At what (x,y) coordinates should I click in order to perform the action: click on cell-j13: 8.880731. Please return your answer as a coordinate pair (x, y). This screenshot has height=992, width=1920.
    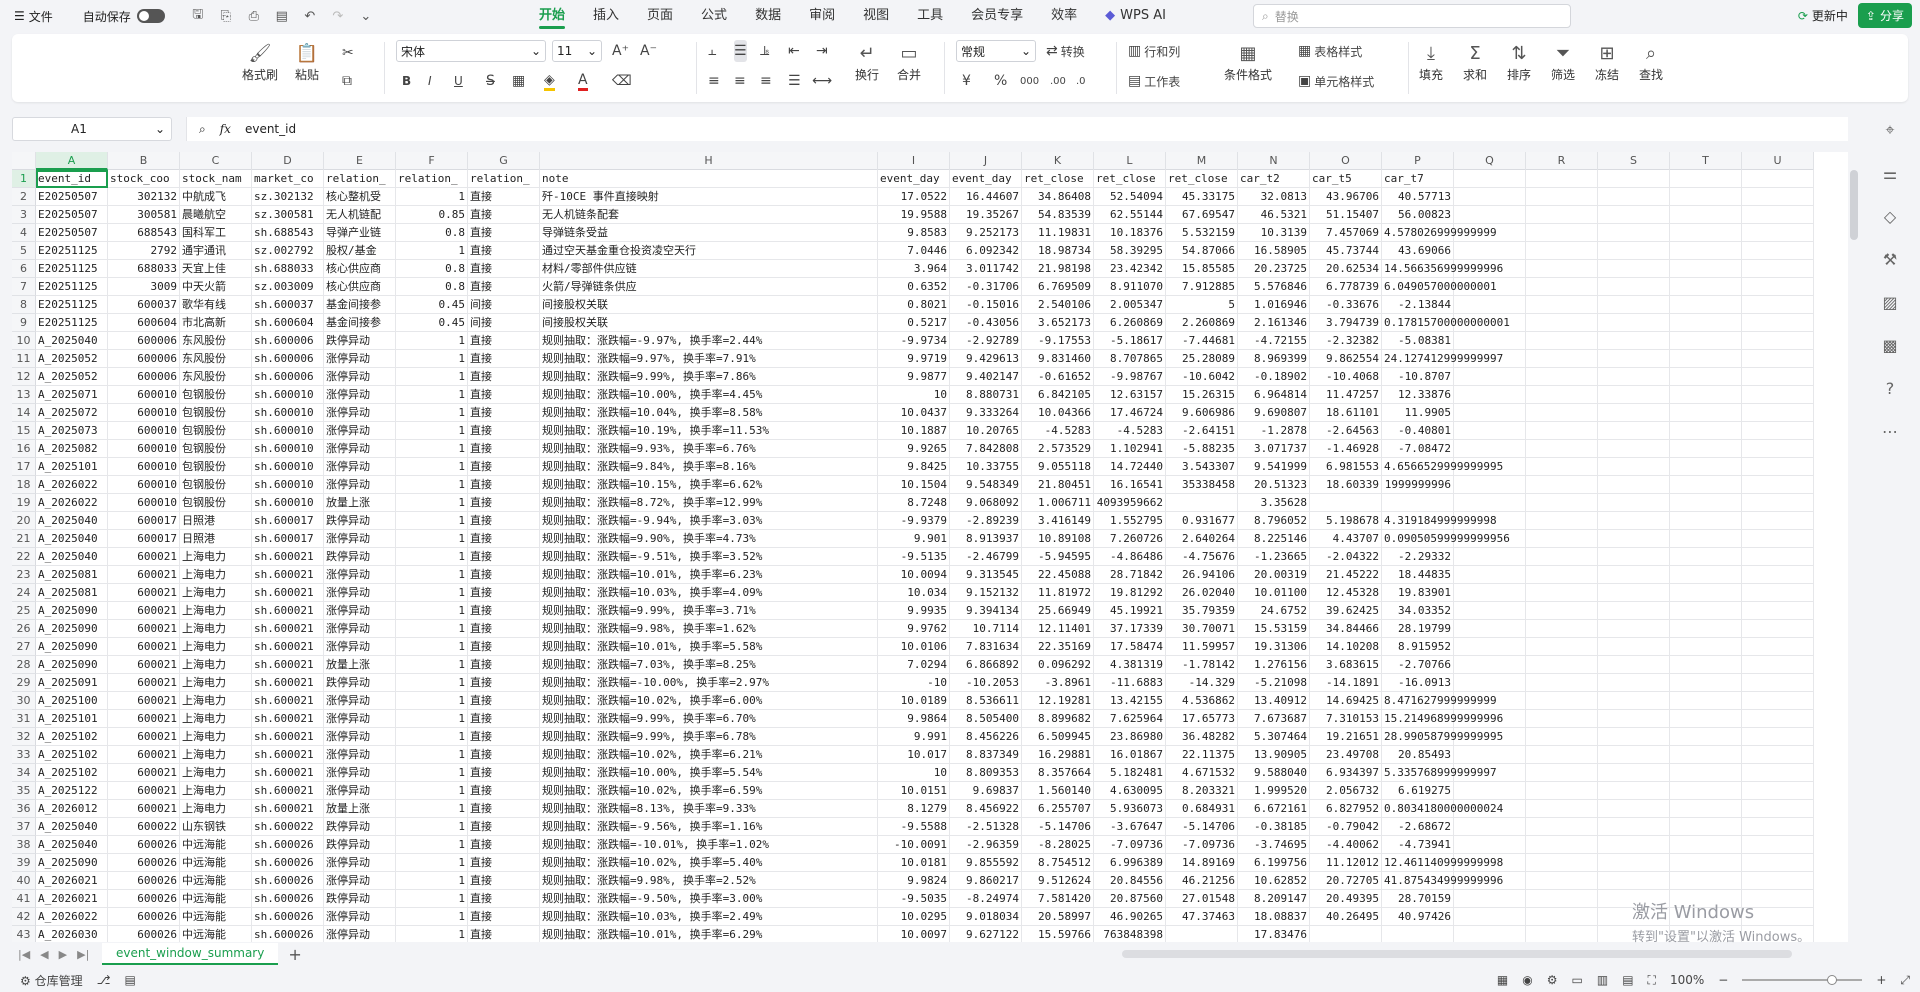
    Looking at the image, I should click on (986, 395).